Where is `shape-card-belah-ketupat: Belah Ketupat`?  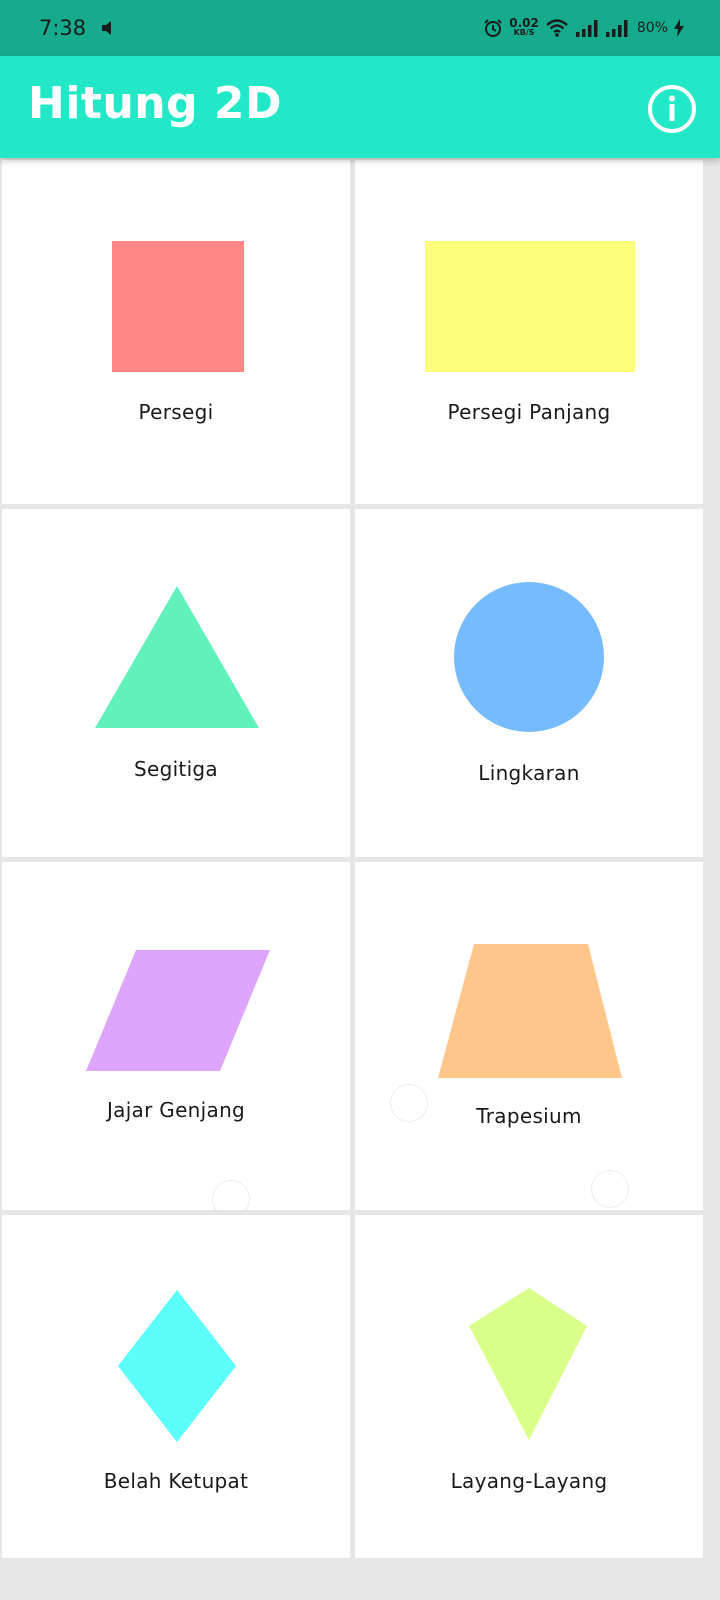
shape-card-belah-ketupat: Belah Ketupat is located at coordinates (176, 1386).